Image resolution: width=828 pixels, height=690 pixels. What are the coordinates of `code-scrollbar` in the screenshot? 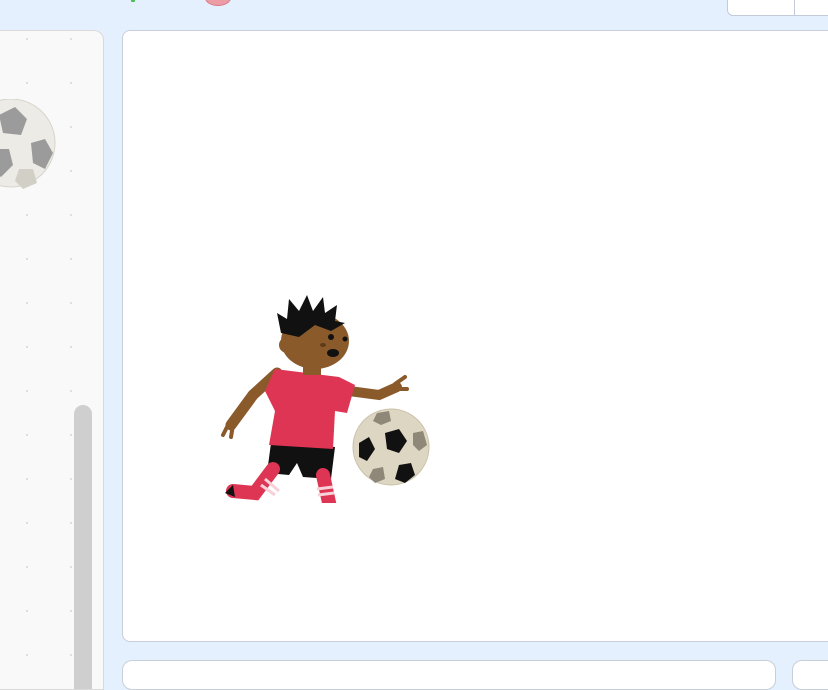 It's located at (83, 547).